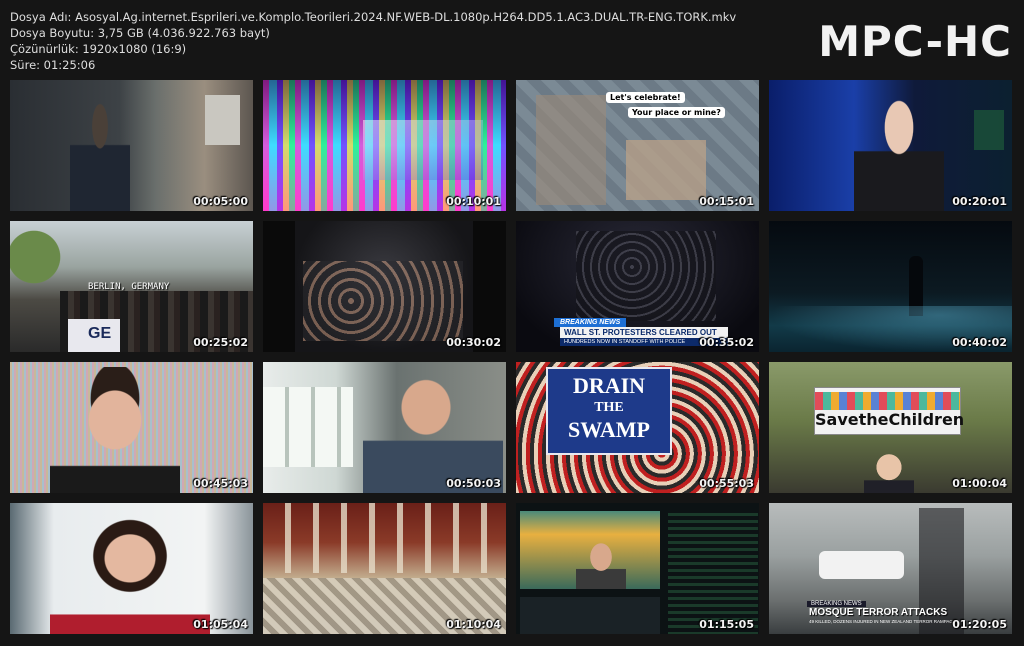 The width and height of the screenshot is (1024, 646). Describe the element at coordinates (726, 201) in the screenshot. I see `timestamp: 00:15:01` at that location.